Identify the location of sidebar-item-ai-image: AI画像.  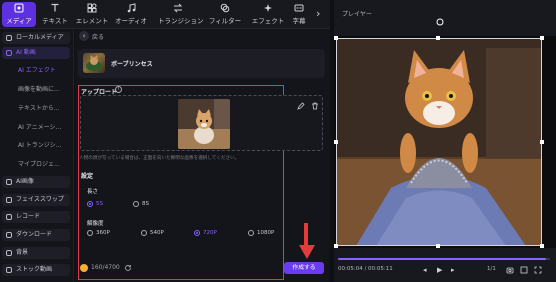
(36, 182).